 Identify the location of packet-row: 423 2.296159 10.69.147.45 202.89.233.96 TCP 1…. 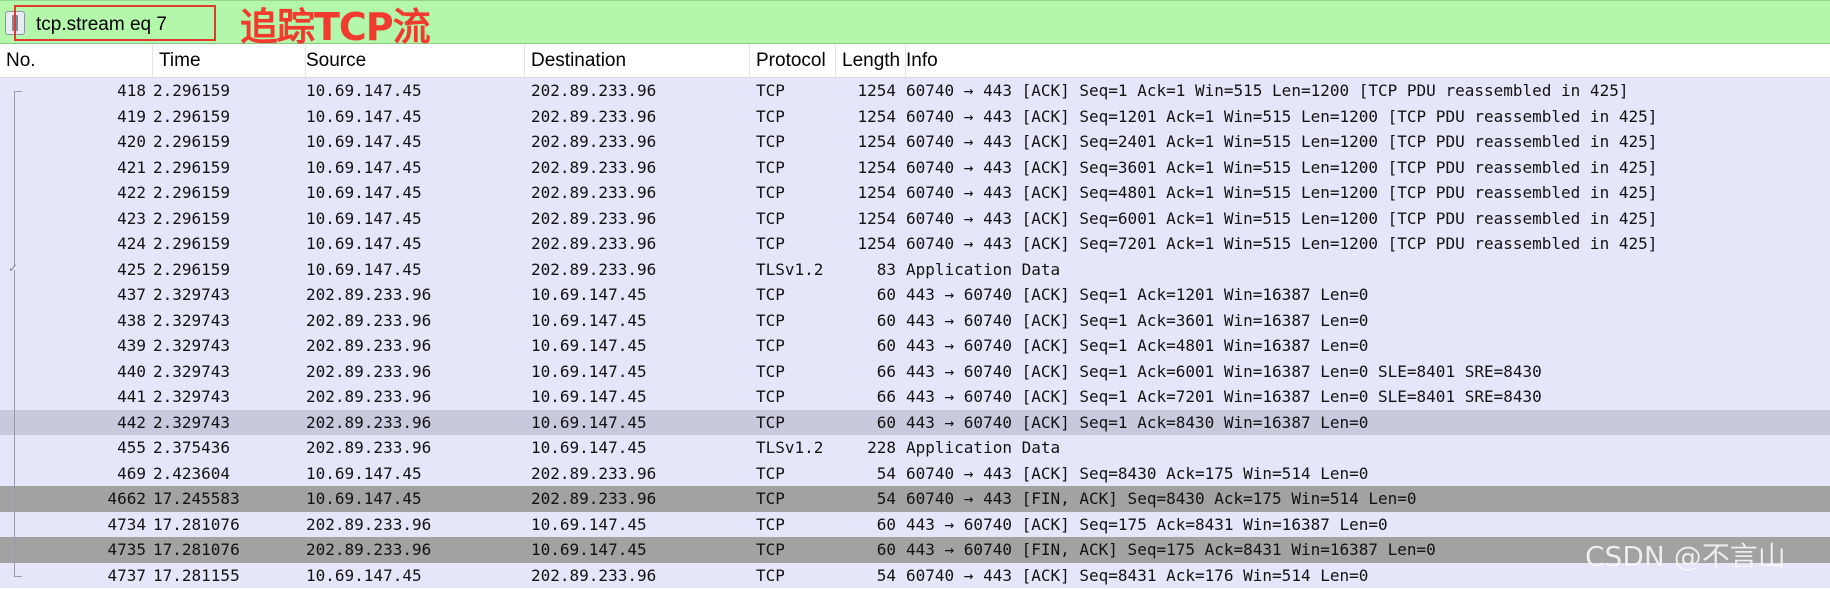
(915, 218).